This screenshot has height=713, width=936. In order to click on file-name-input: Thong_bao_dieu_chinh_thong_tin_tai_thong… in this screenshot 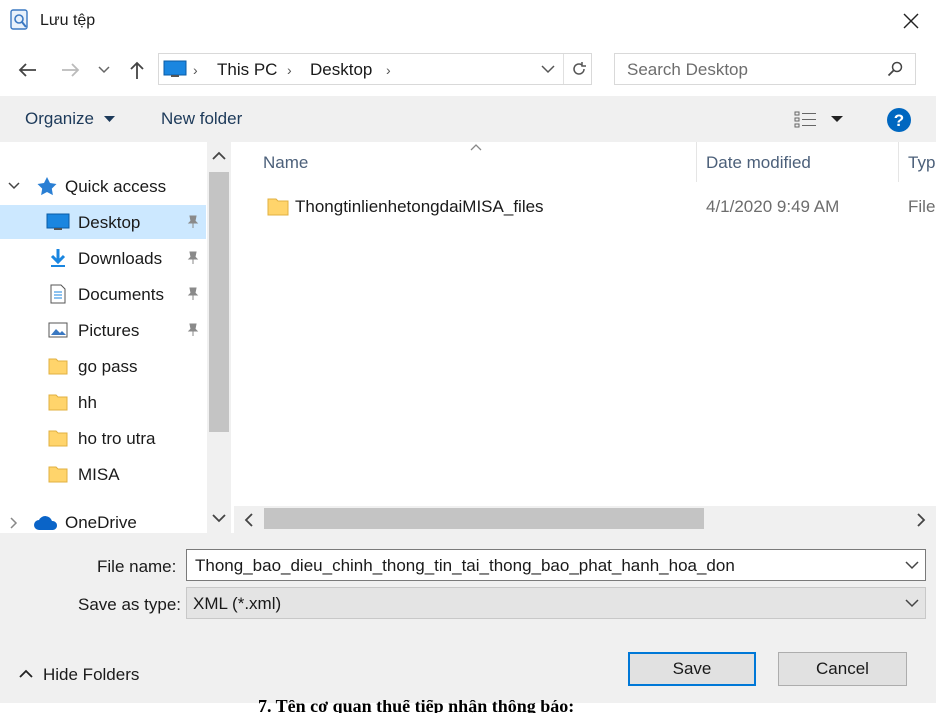, I will do `click(465, 566)`.